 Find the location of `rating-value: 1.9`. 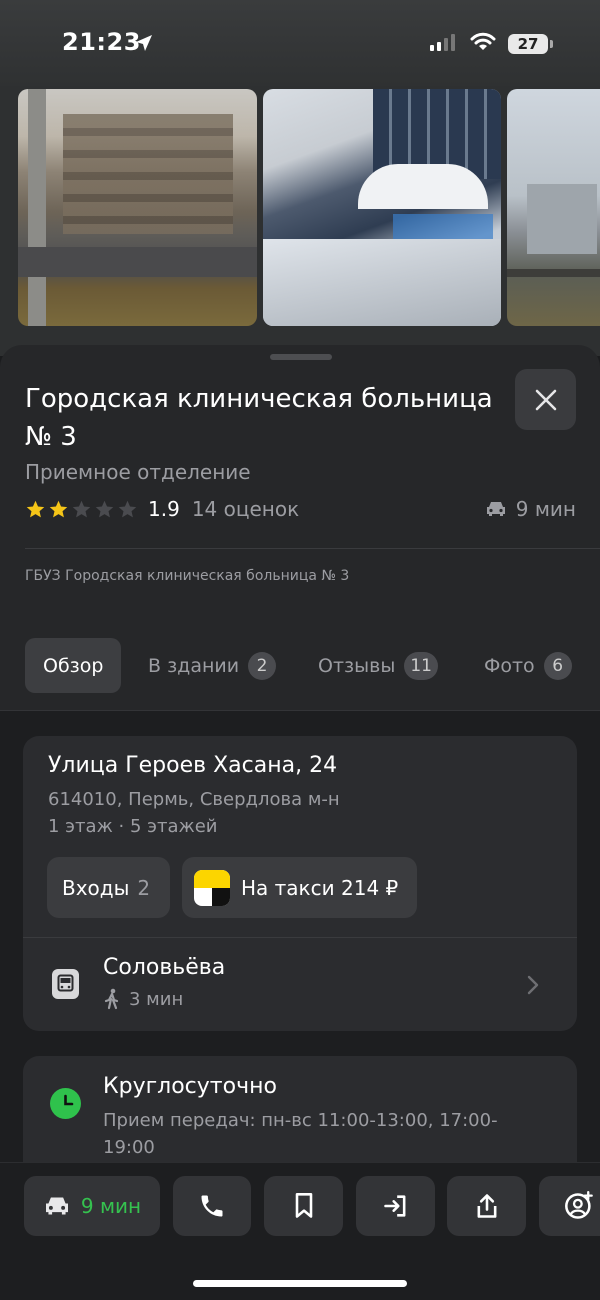

rating-value: 1.9 is located at coordinates (164, 509).